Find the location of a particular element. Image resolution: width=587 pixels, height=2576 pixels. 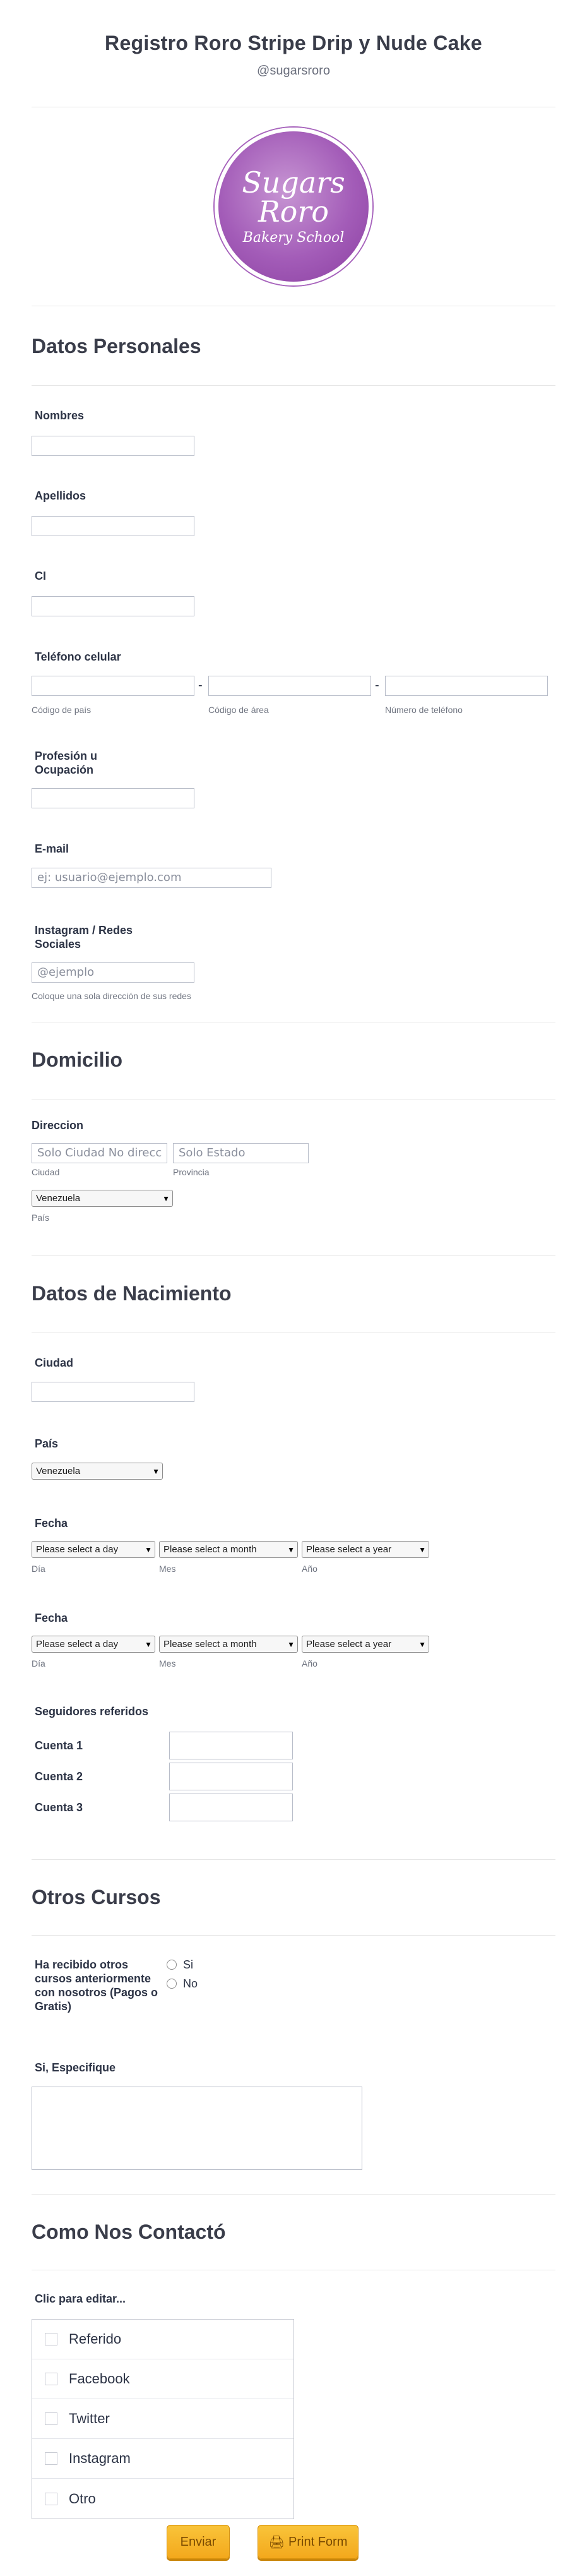

section-title-personal: Datos Personales is located at coordinates (116, 346).